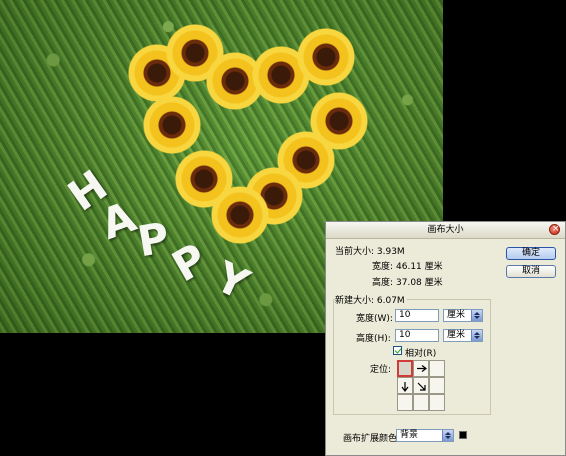 Image resolution: width=566 pixels, height=456 pixels. Describe the element at coordinates (374, 319) in the screenshot. I see `new-width-label: 宽度(W):` at that location.